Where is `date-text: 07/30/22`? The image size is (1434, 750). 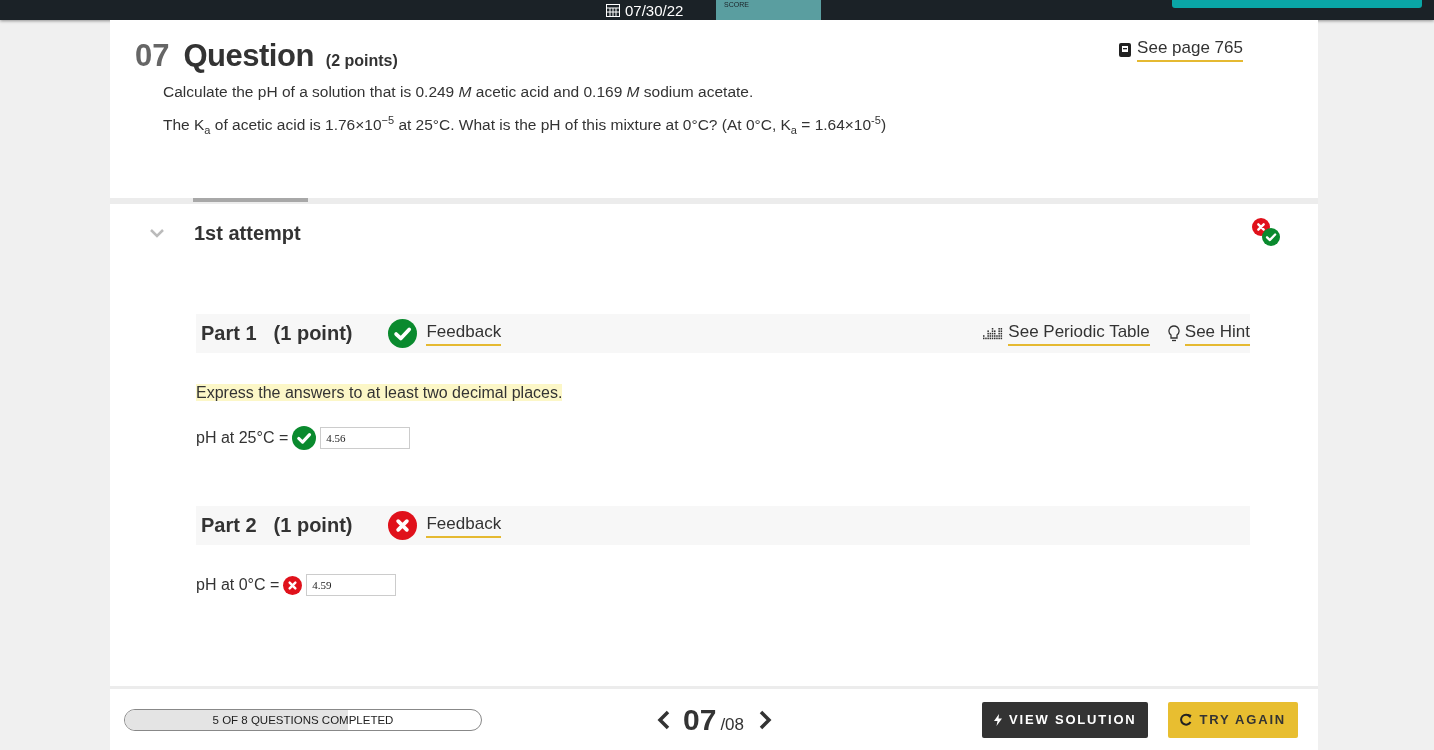
date-text: 07/30/22 is located at coordinates (654, 10).